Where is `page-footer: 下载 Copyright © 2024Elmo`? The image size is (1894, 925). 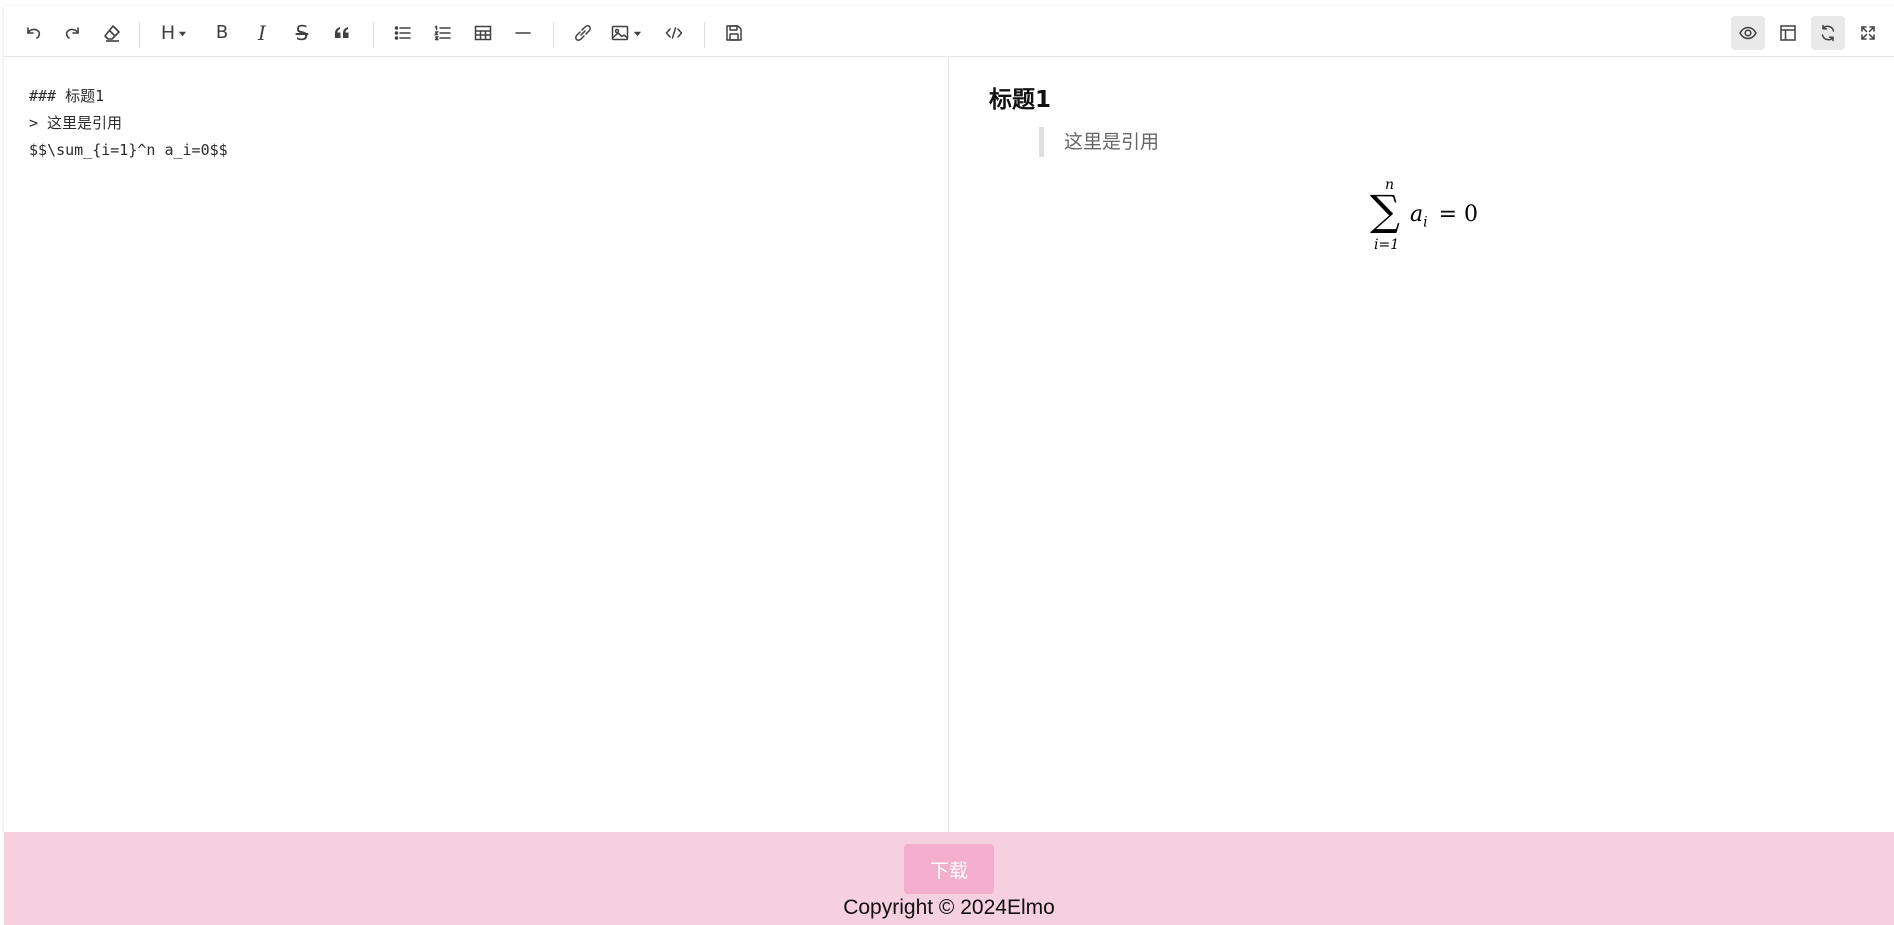 page-footer: 下载 Copyright © 2024Elmo is located at coordinates (949, 878).